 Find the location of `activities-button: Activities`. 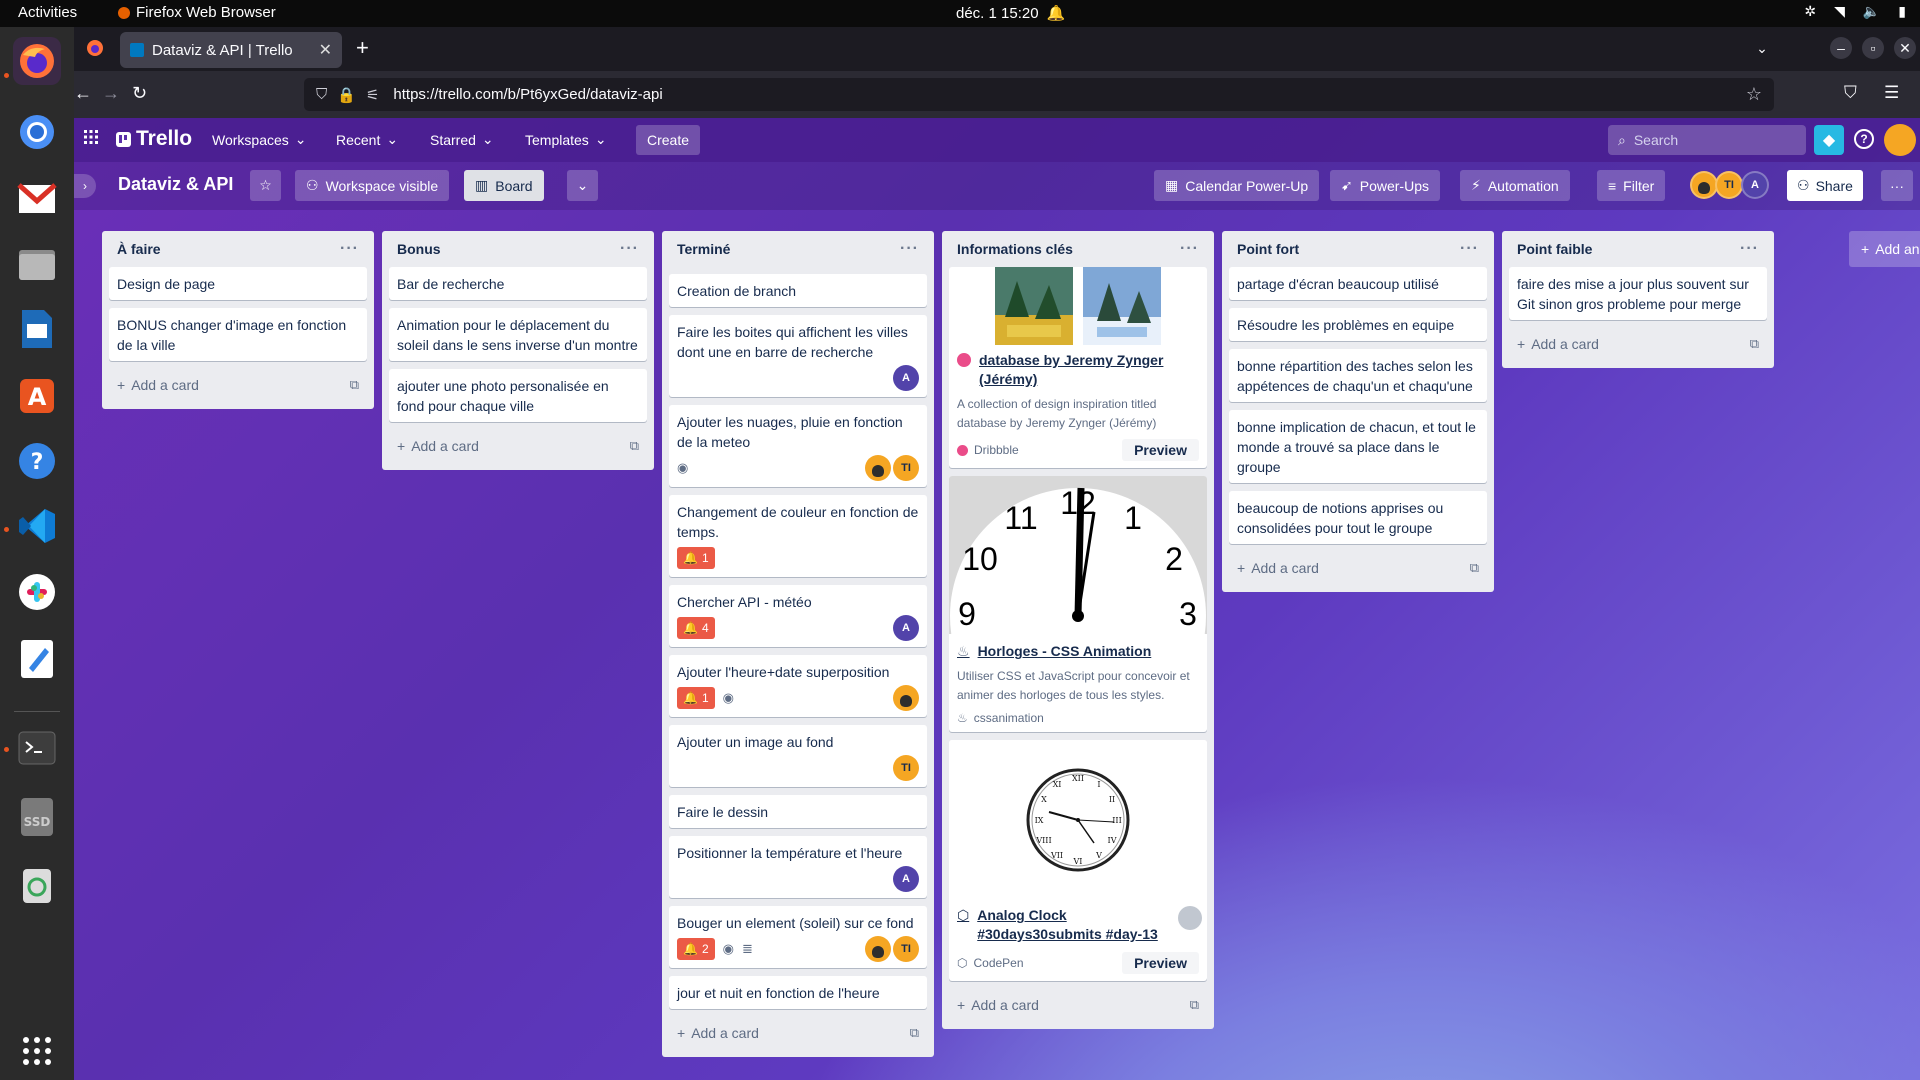

activities-button: Activities is located at coordinates (47, 12).